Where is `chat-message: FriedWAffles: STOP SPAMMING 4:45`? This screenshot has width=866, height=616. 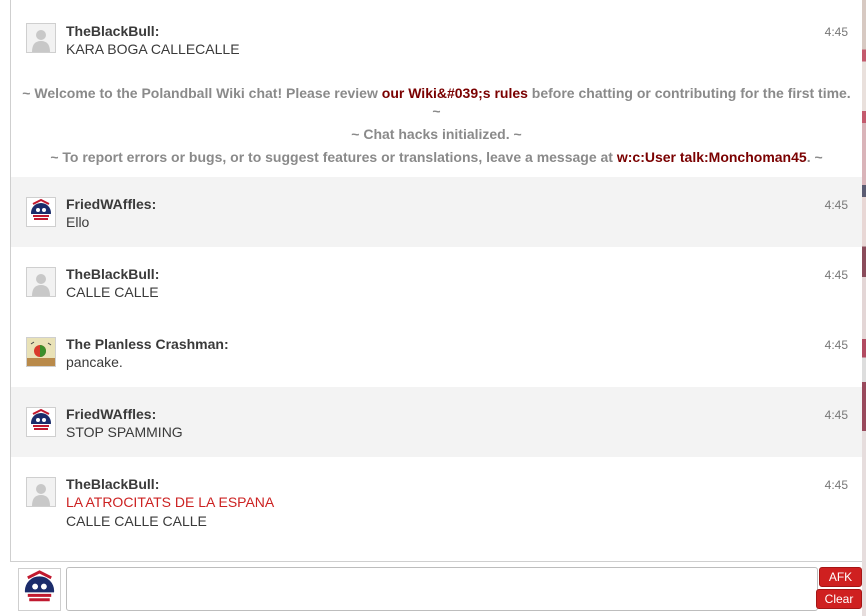
chat-message: FriedWAffles: STOP SPAMMING 4:45 is located at coordinates (436, 422).